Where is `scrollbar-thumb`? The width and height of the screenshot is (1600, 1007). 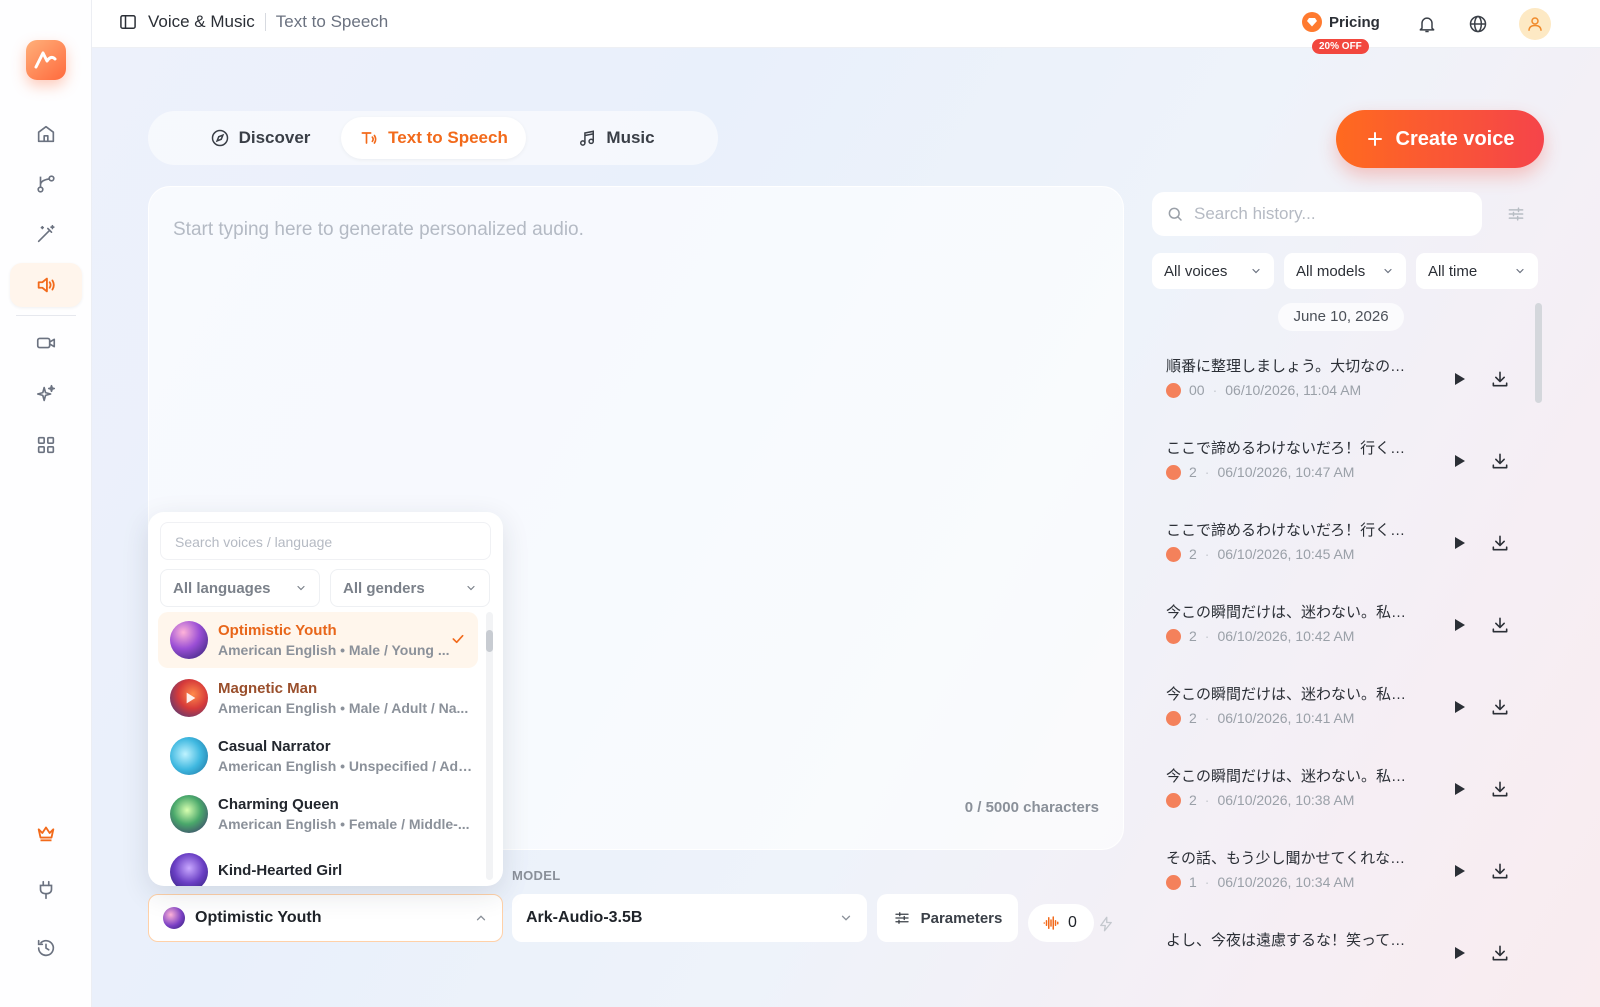 scrollbar-thumb is located at coordinates (489, 641).